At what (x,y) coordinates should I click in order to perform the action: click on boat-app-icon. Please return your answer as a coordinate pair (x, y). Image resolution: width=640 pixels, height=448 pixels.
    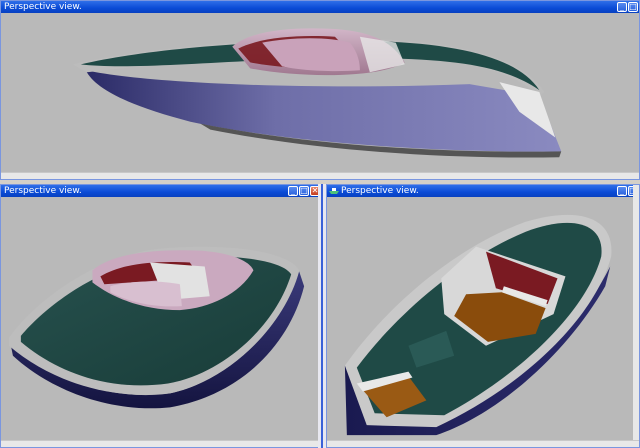
    Looking at the image, I should click on (334, 191).